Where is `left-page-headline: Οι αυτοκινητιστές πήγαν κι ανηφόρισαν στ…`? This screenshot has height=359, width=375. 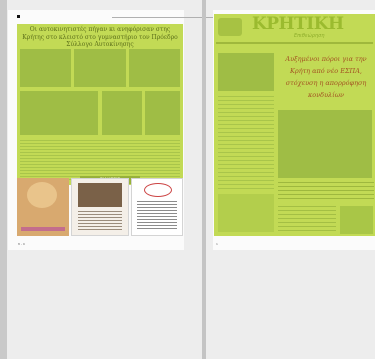 left-page-headline: Οι αυτοκινητιστές πήγαν κι ανηφόρισαν στ… is located at coordinates (100, 37).